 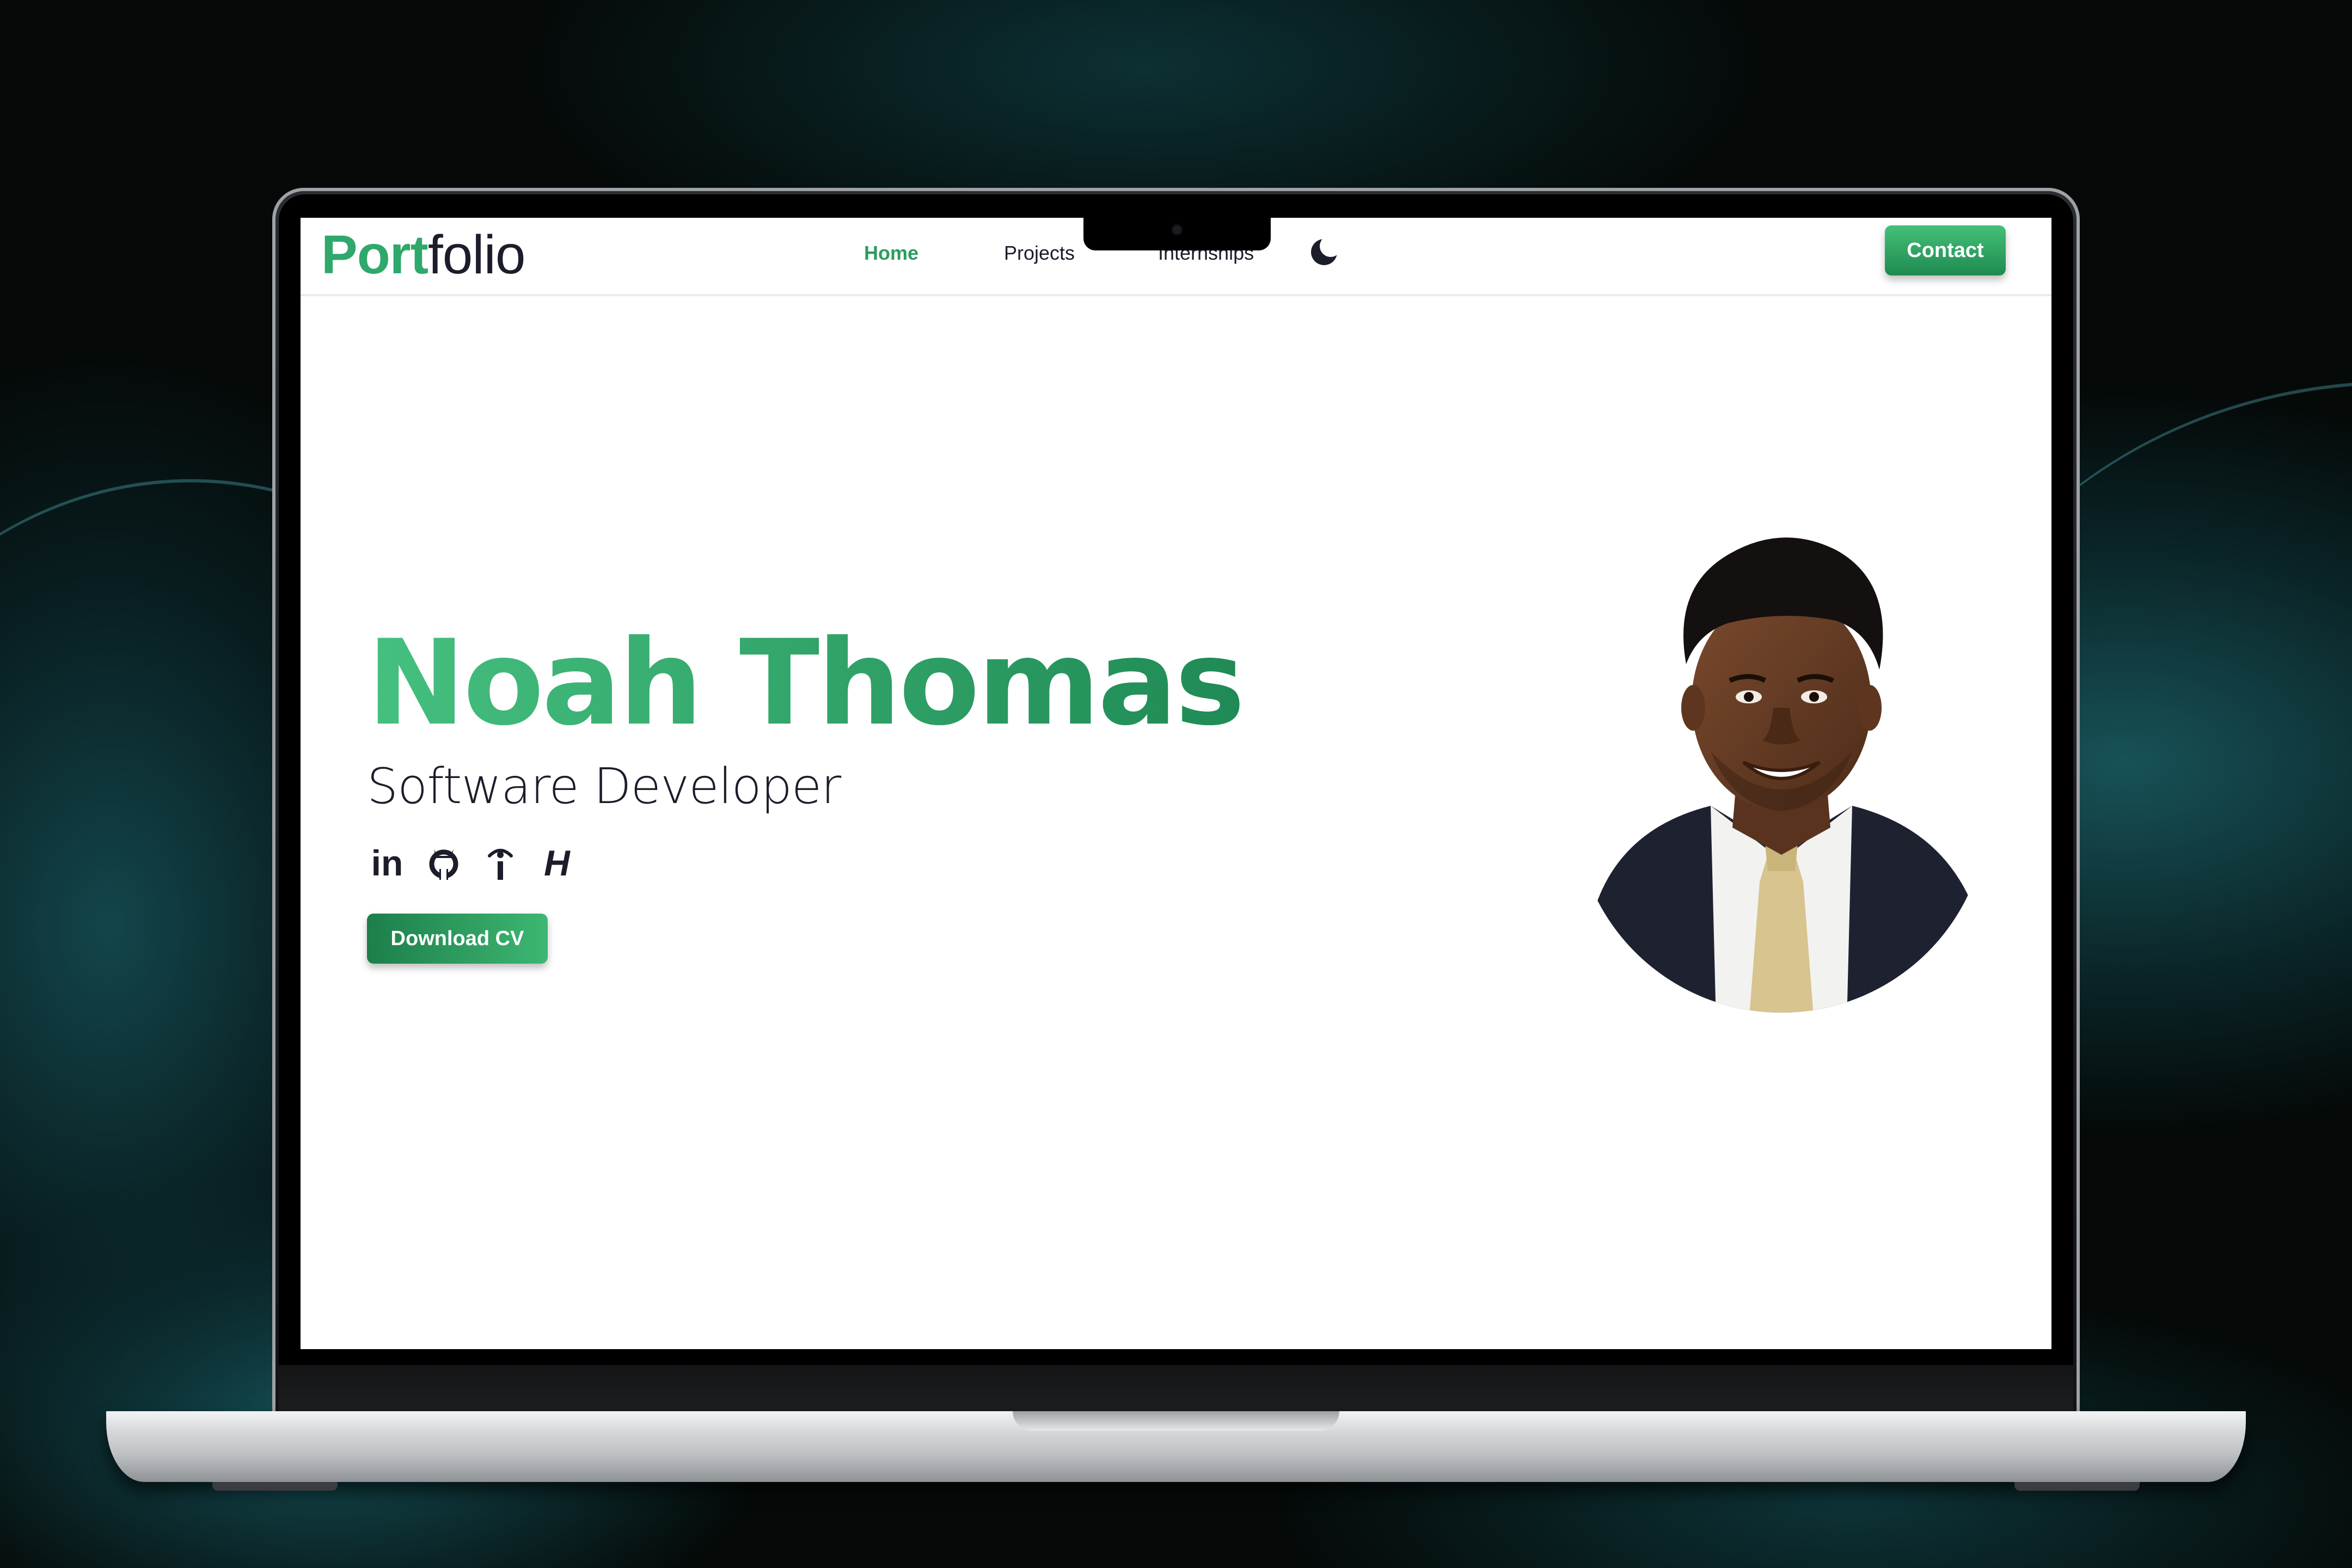 I want to click on hashnode-icon: H, so click(x=557, y=863).